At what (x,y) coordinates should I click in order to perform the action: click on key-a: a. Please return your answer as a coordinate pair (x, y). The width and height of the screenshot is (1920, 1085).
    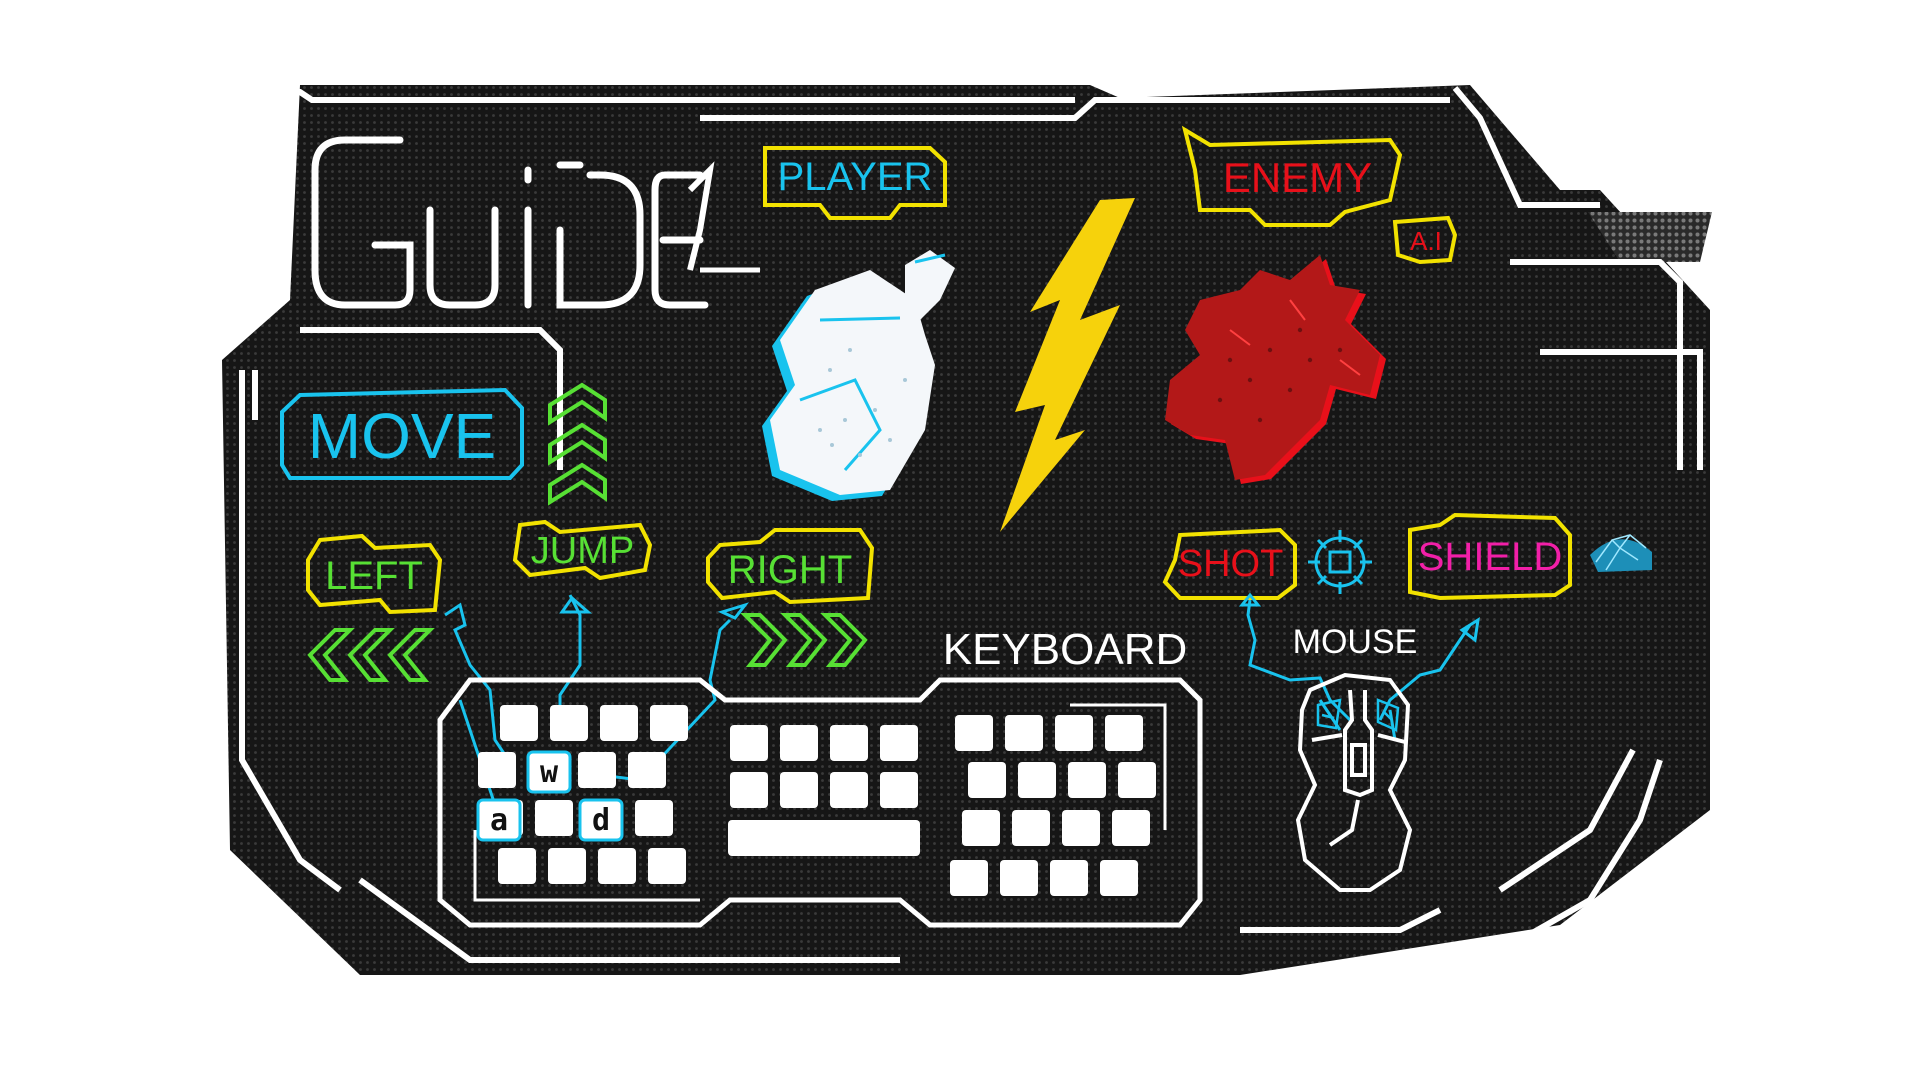
    Looking at the image, I should click on (499, 820).